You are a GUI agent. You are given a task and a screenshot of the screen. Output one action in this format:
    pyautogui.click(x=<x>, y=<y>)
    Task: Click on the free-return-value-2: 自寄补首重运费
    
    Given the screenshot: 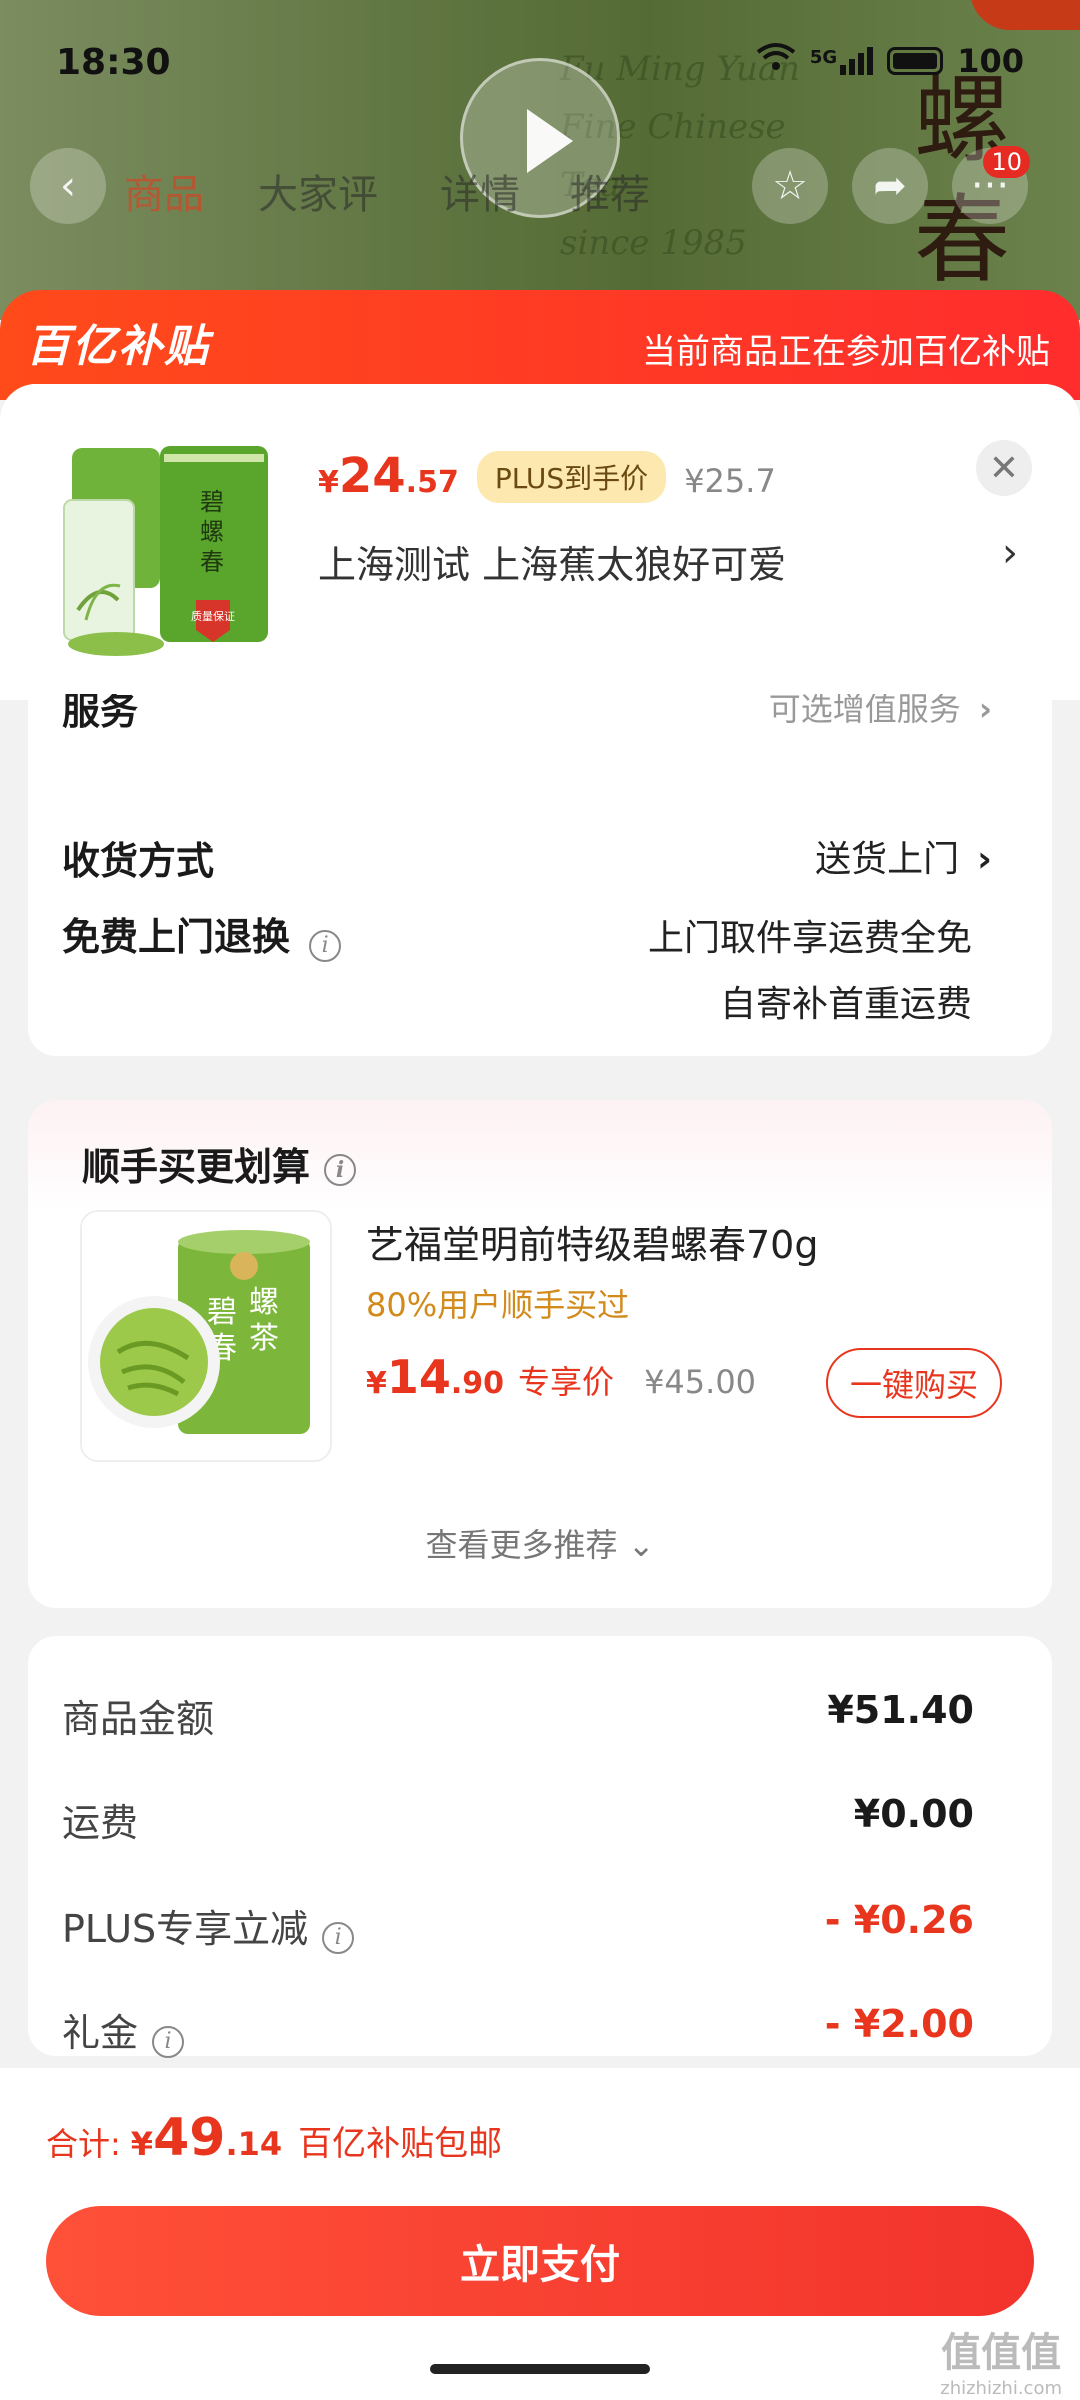 What is the action you would take?
    pyautogui.click(x=845, y=1004)
    